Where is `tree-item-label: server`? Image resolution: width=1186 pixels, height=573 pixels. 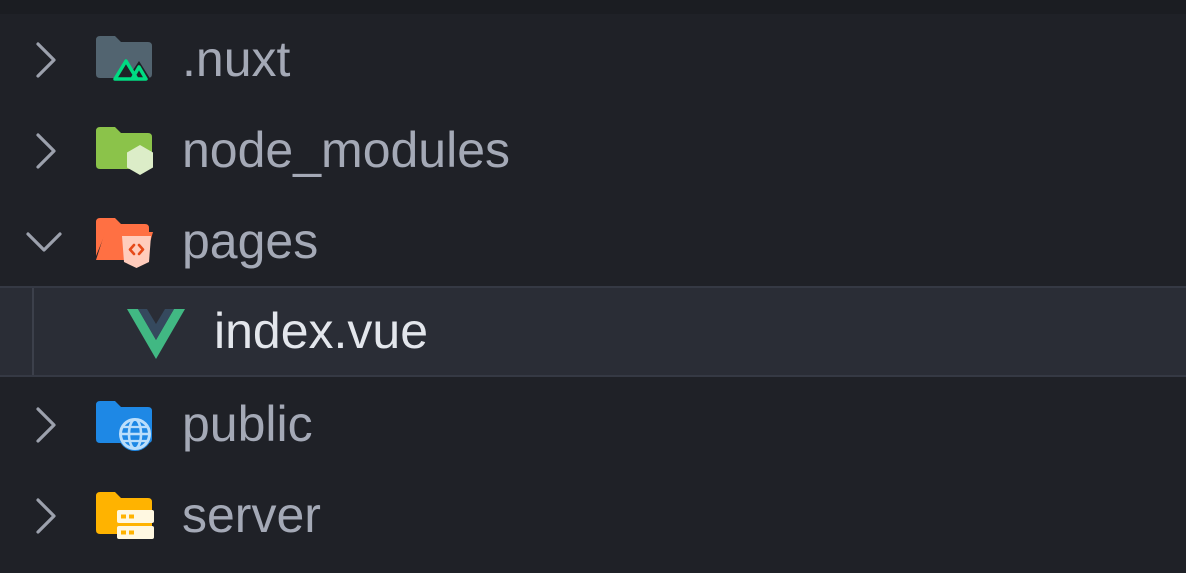 tree-item-label: server is located at coordinates (251, 515).